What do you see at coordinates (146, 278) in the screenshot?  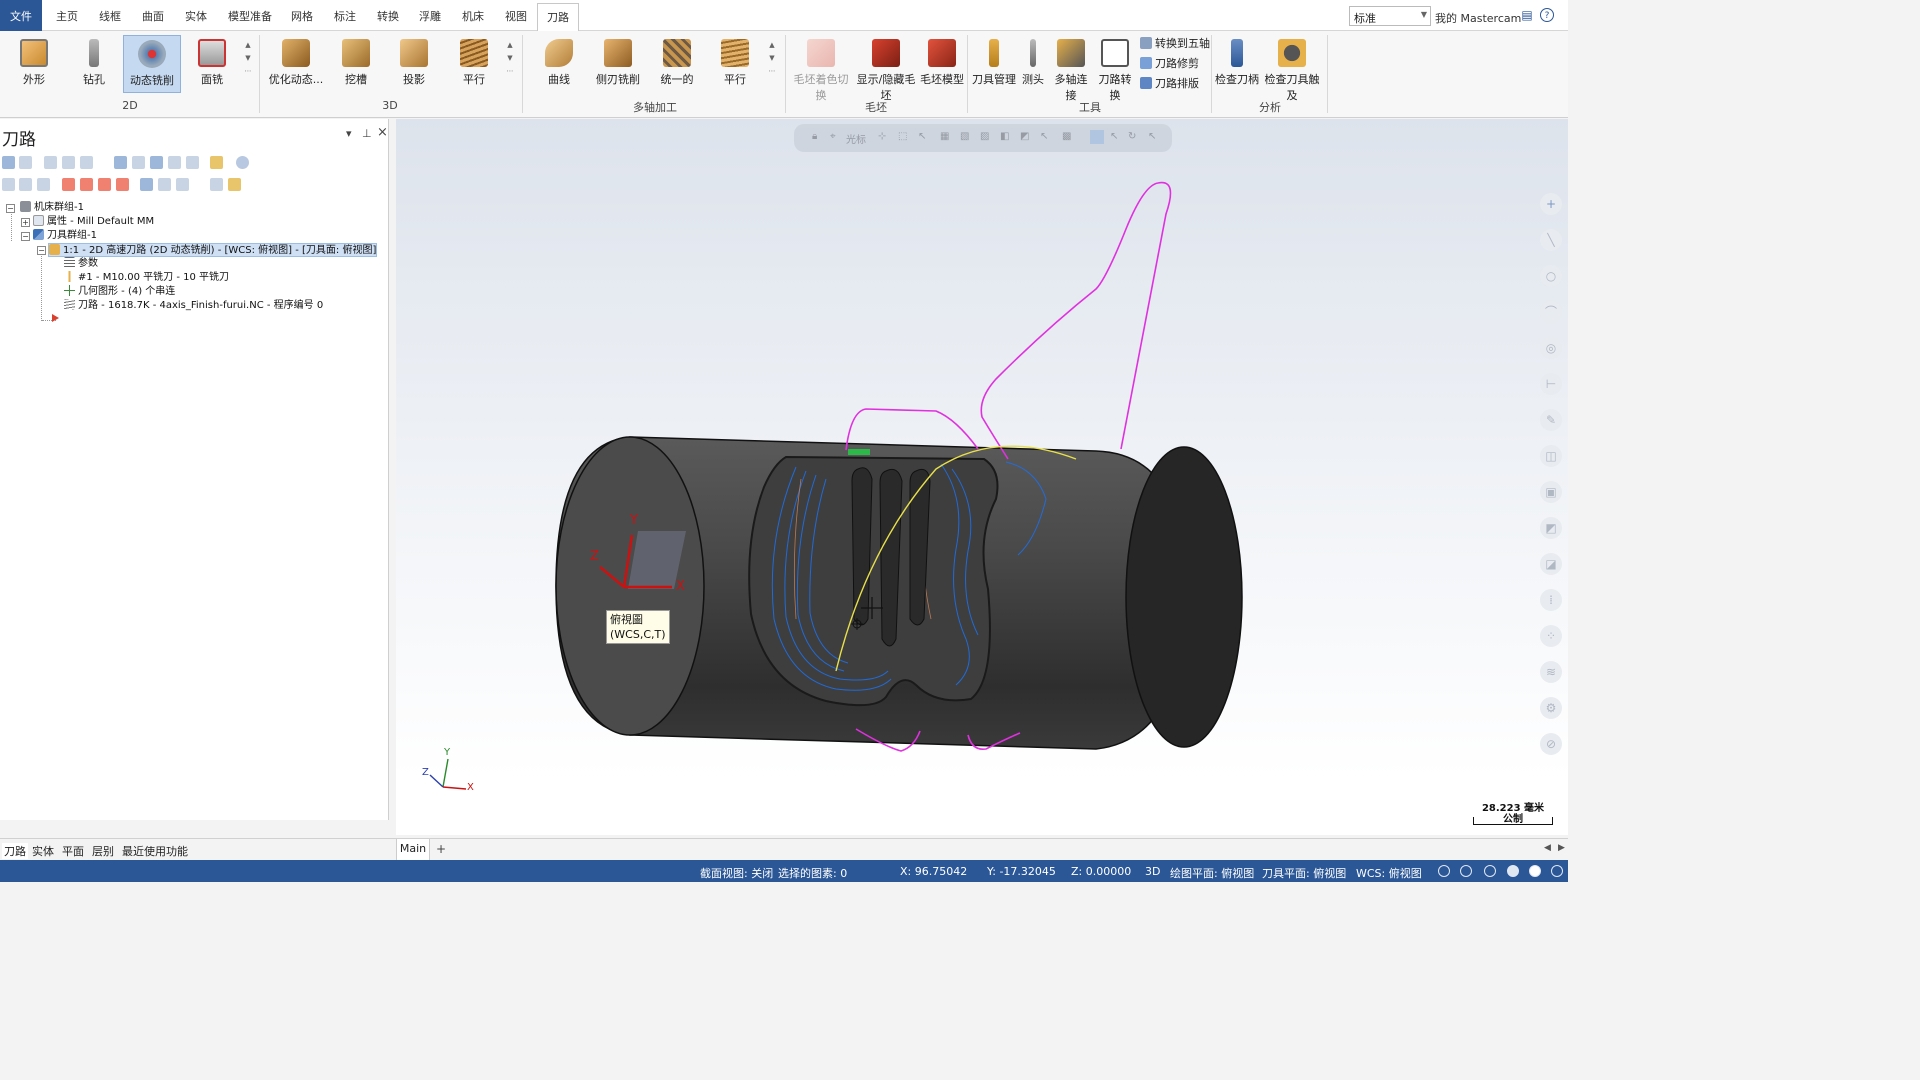 I see `tree-item-tool: #1 - M10.00 平铣刀 - 10 平铣刀` at bounding box center [146, 278].